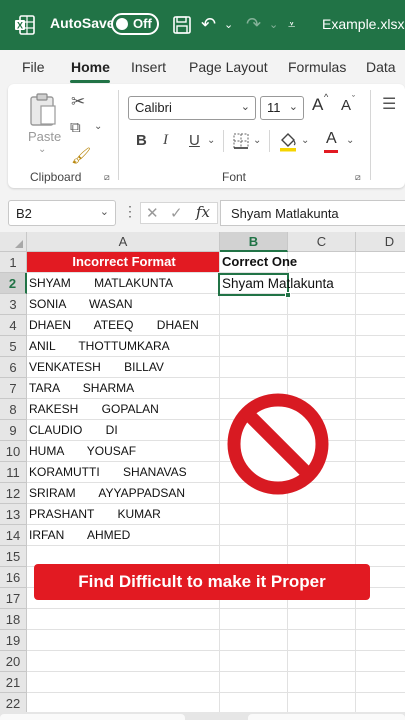 The image size is (405, 720). I want to click on row-header-13: 13, so click(13, 514).